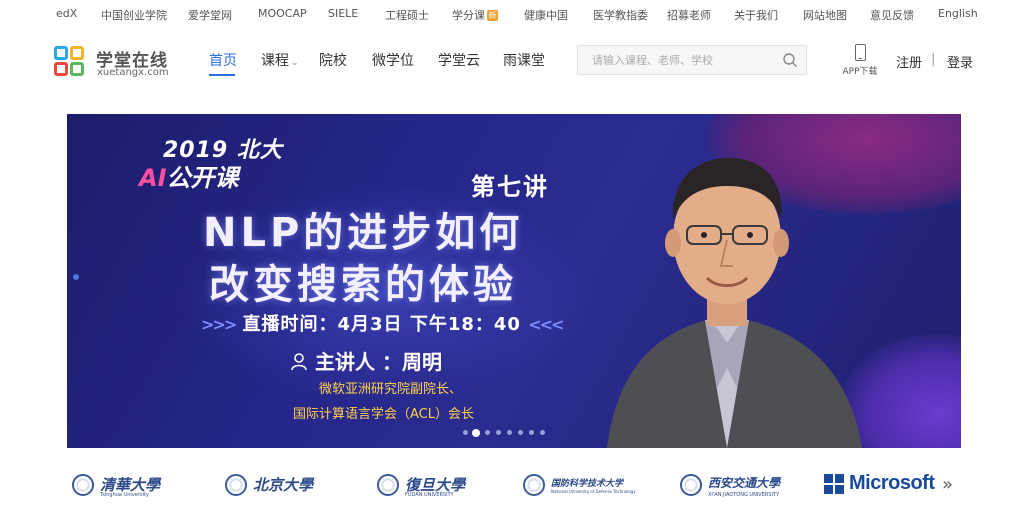 This screenshot has height=518, width=1022. Describe the element at coordinates (202, 178) in the screenshot. I see `banner-series-label: 公开课` at that location.